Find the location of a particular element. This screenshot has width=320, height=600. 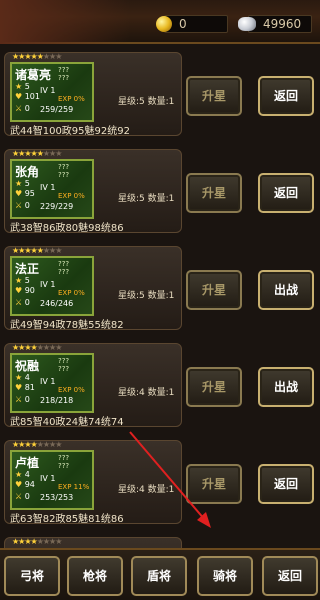

hero-portrait: 诸葛亮 ★ 5 ♥ 101 ⚔ 0?????? IV 1 EXP 0% 259/259 is located at coordinates (52, 92).